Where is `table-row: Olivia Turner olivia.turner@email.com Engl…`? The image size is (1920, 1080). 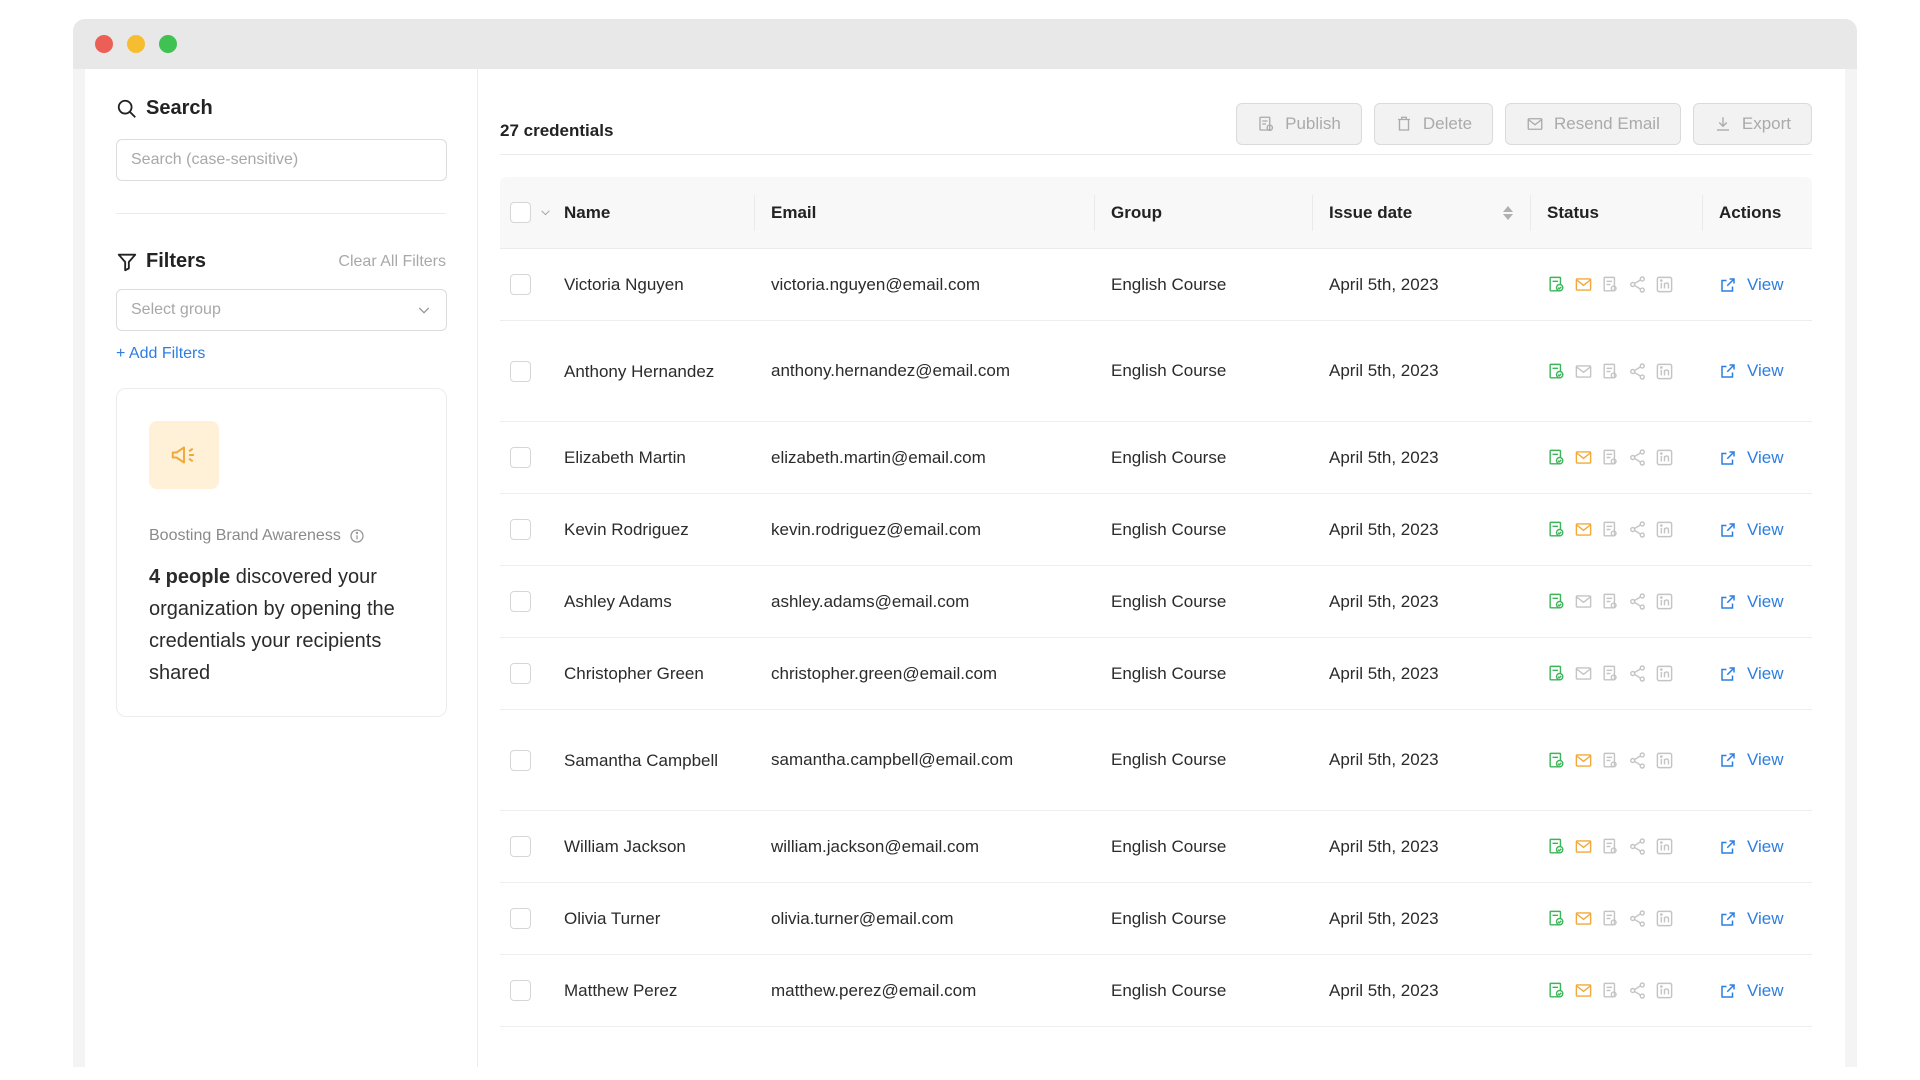
table-row: Olivia Turner olivia.turner@email.com Engl… is located at coordinates (1156, 919).